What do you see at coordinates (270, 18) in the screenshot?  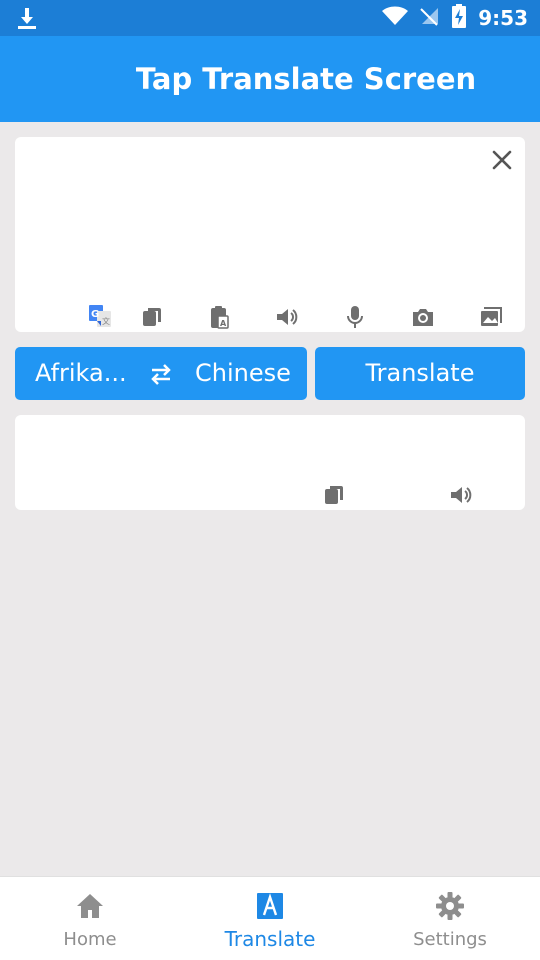 I see `status-bar: 9:53` at bounding box center [270, 18].